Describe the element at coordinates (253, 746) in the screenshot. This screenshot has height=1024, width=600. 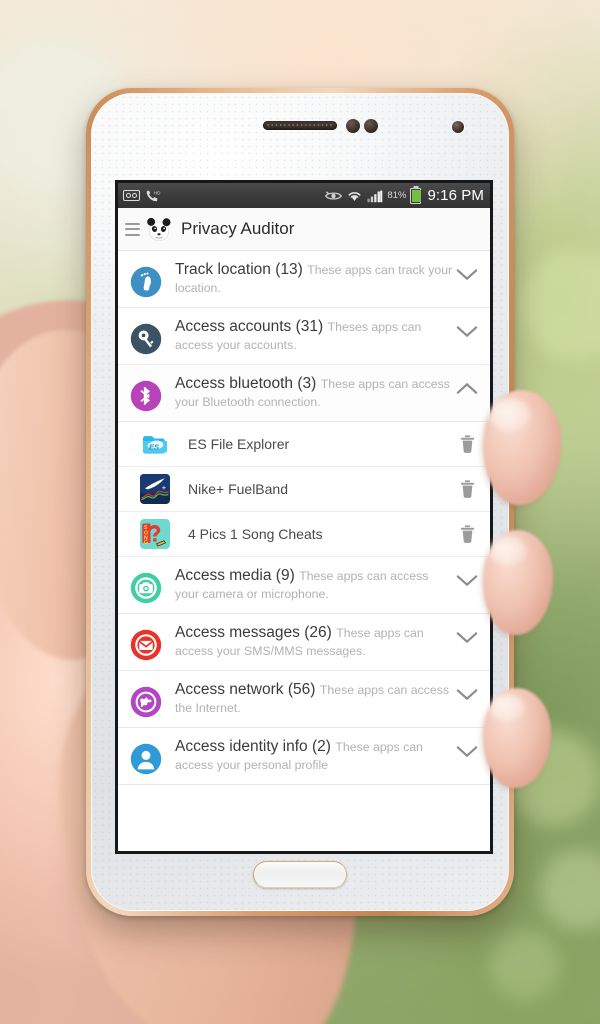
I see `category-title: Access identity info (2)` at that location.